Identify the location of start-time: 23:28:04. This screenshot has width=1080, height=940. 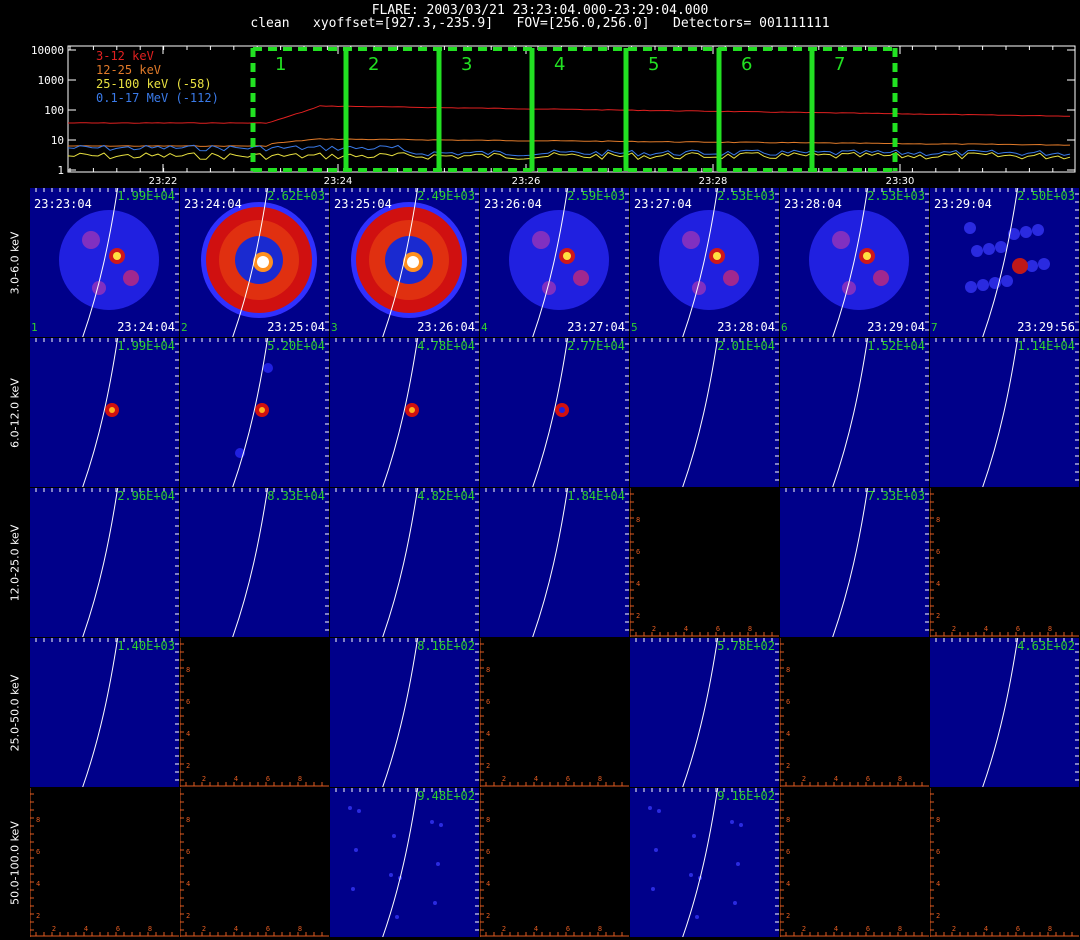
(813, 204).